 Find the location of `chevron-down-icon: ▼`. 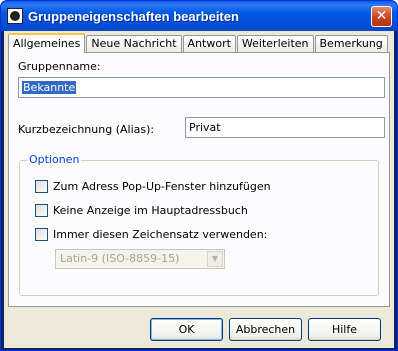

chevron-down-icon: ▼ is located at coordinates (215, 259).